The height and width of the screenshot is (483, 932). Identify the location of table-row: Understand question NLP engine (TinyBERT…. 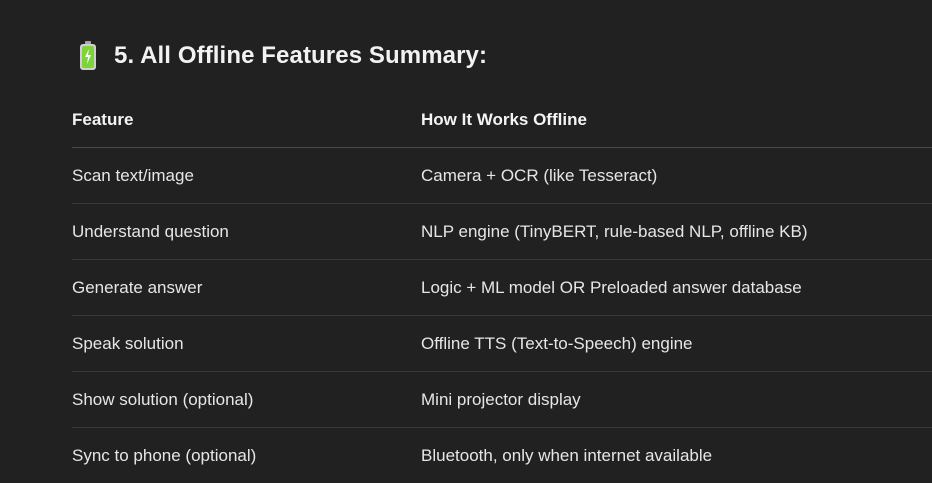
(502, 232).